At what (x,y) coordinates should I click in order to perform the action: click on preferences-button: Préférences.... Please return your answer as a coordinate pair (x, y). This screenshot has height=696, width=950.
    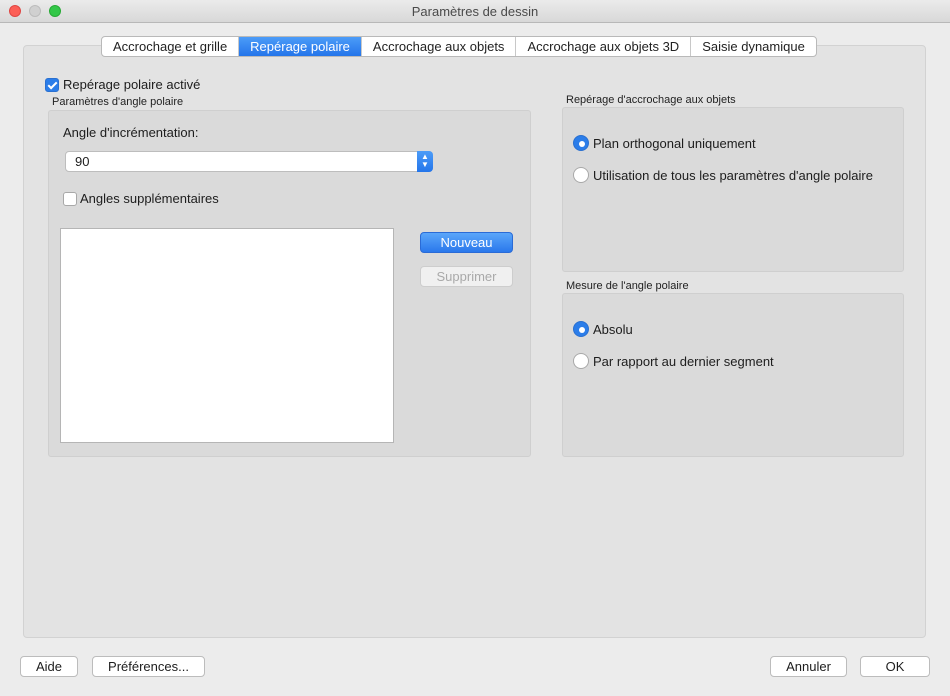
    Looking at the image, I should click on (148, 666).